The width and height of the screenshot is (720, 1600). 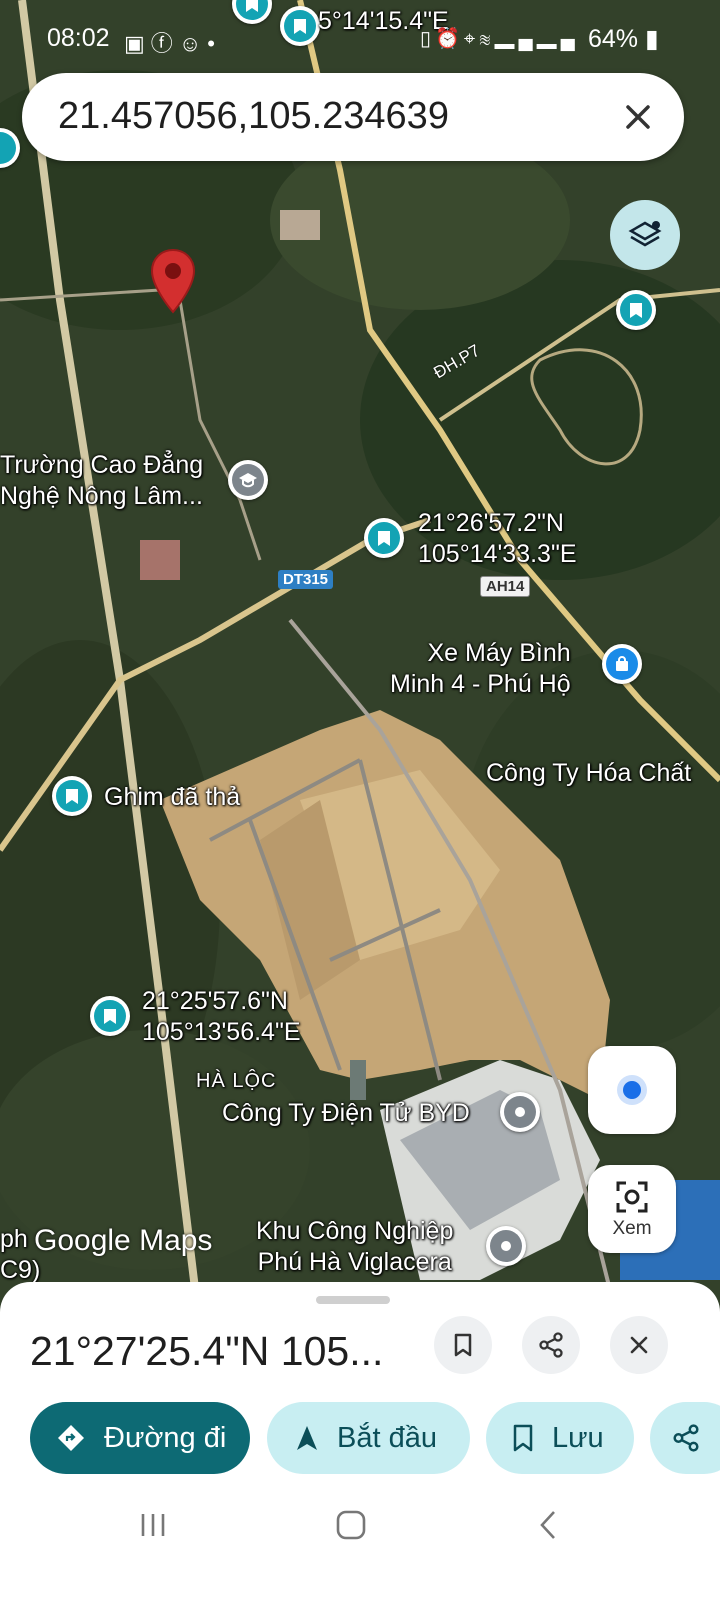 I want to click on road-shield-ah14: AH14, so click(x=505, y=586).